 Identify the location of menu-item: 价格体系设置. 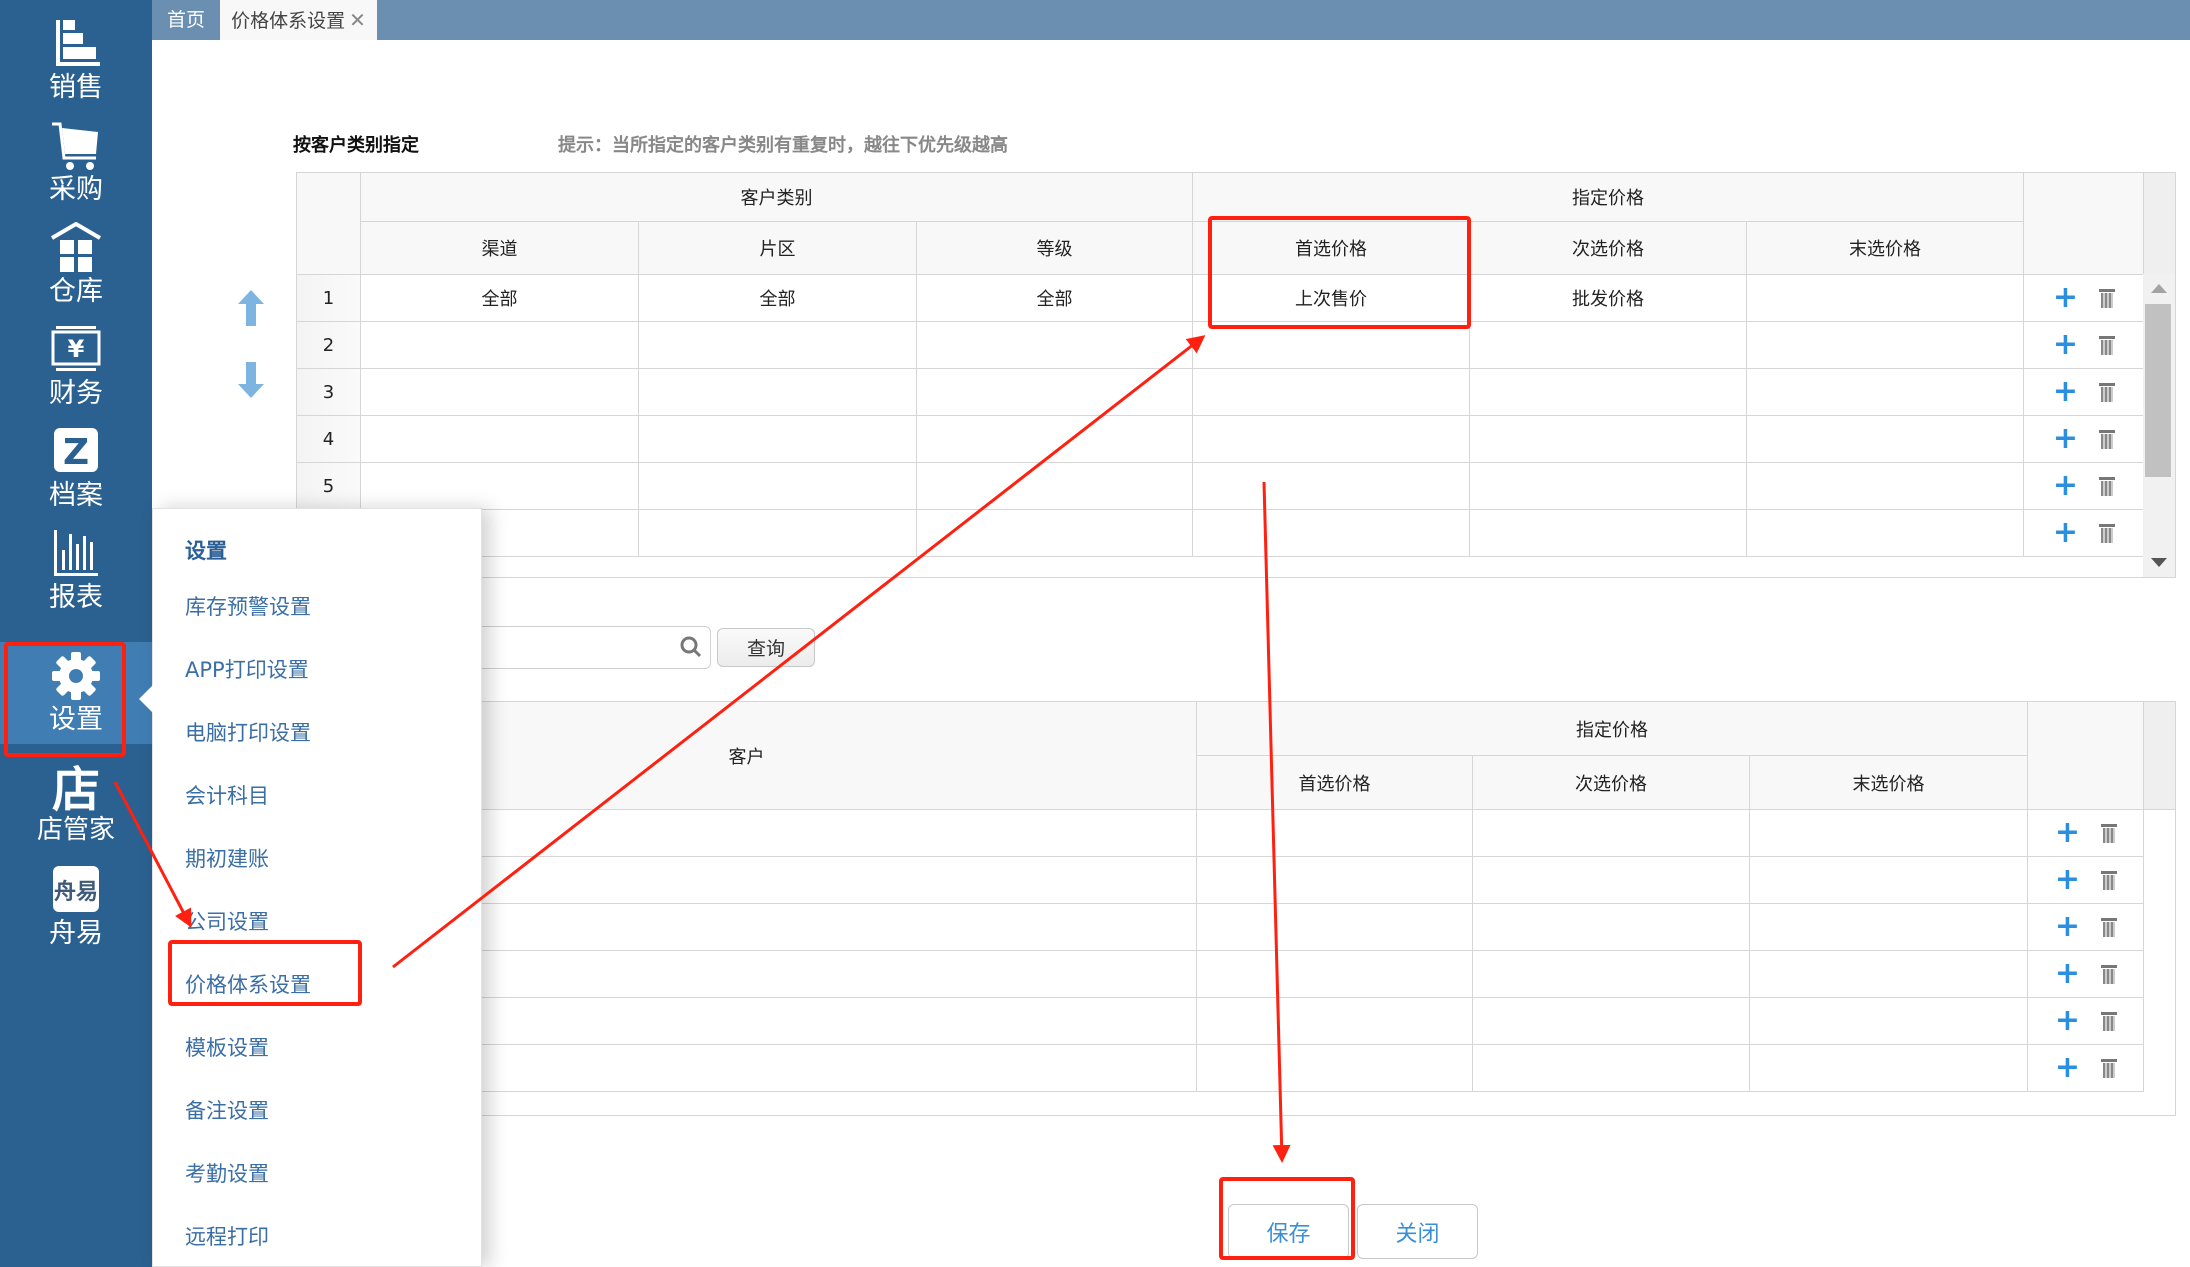
(248, 984).